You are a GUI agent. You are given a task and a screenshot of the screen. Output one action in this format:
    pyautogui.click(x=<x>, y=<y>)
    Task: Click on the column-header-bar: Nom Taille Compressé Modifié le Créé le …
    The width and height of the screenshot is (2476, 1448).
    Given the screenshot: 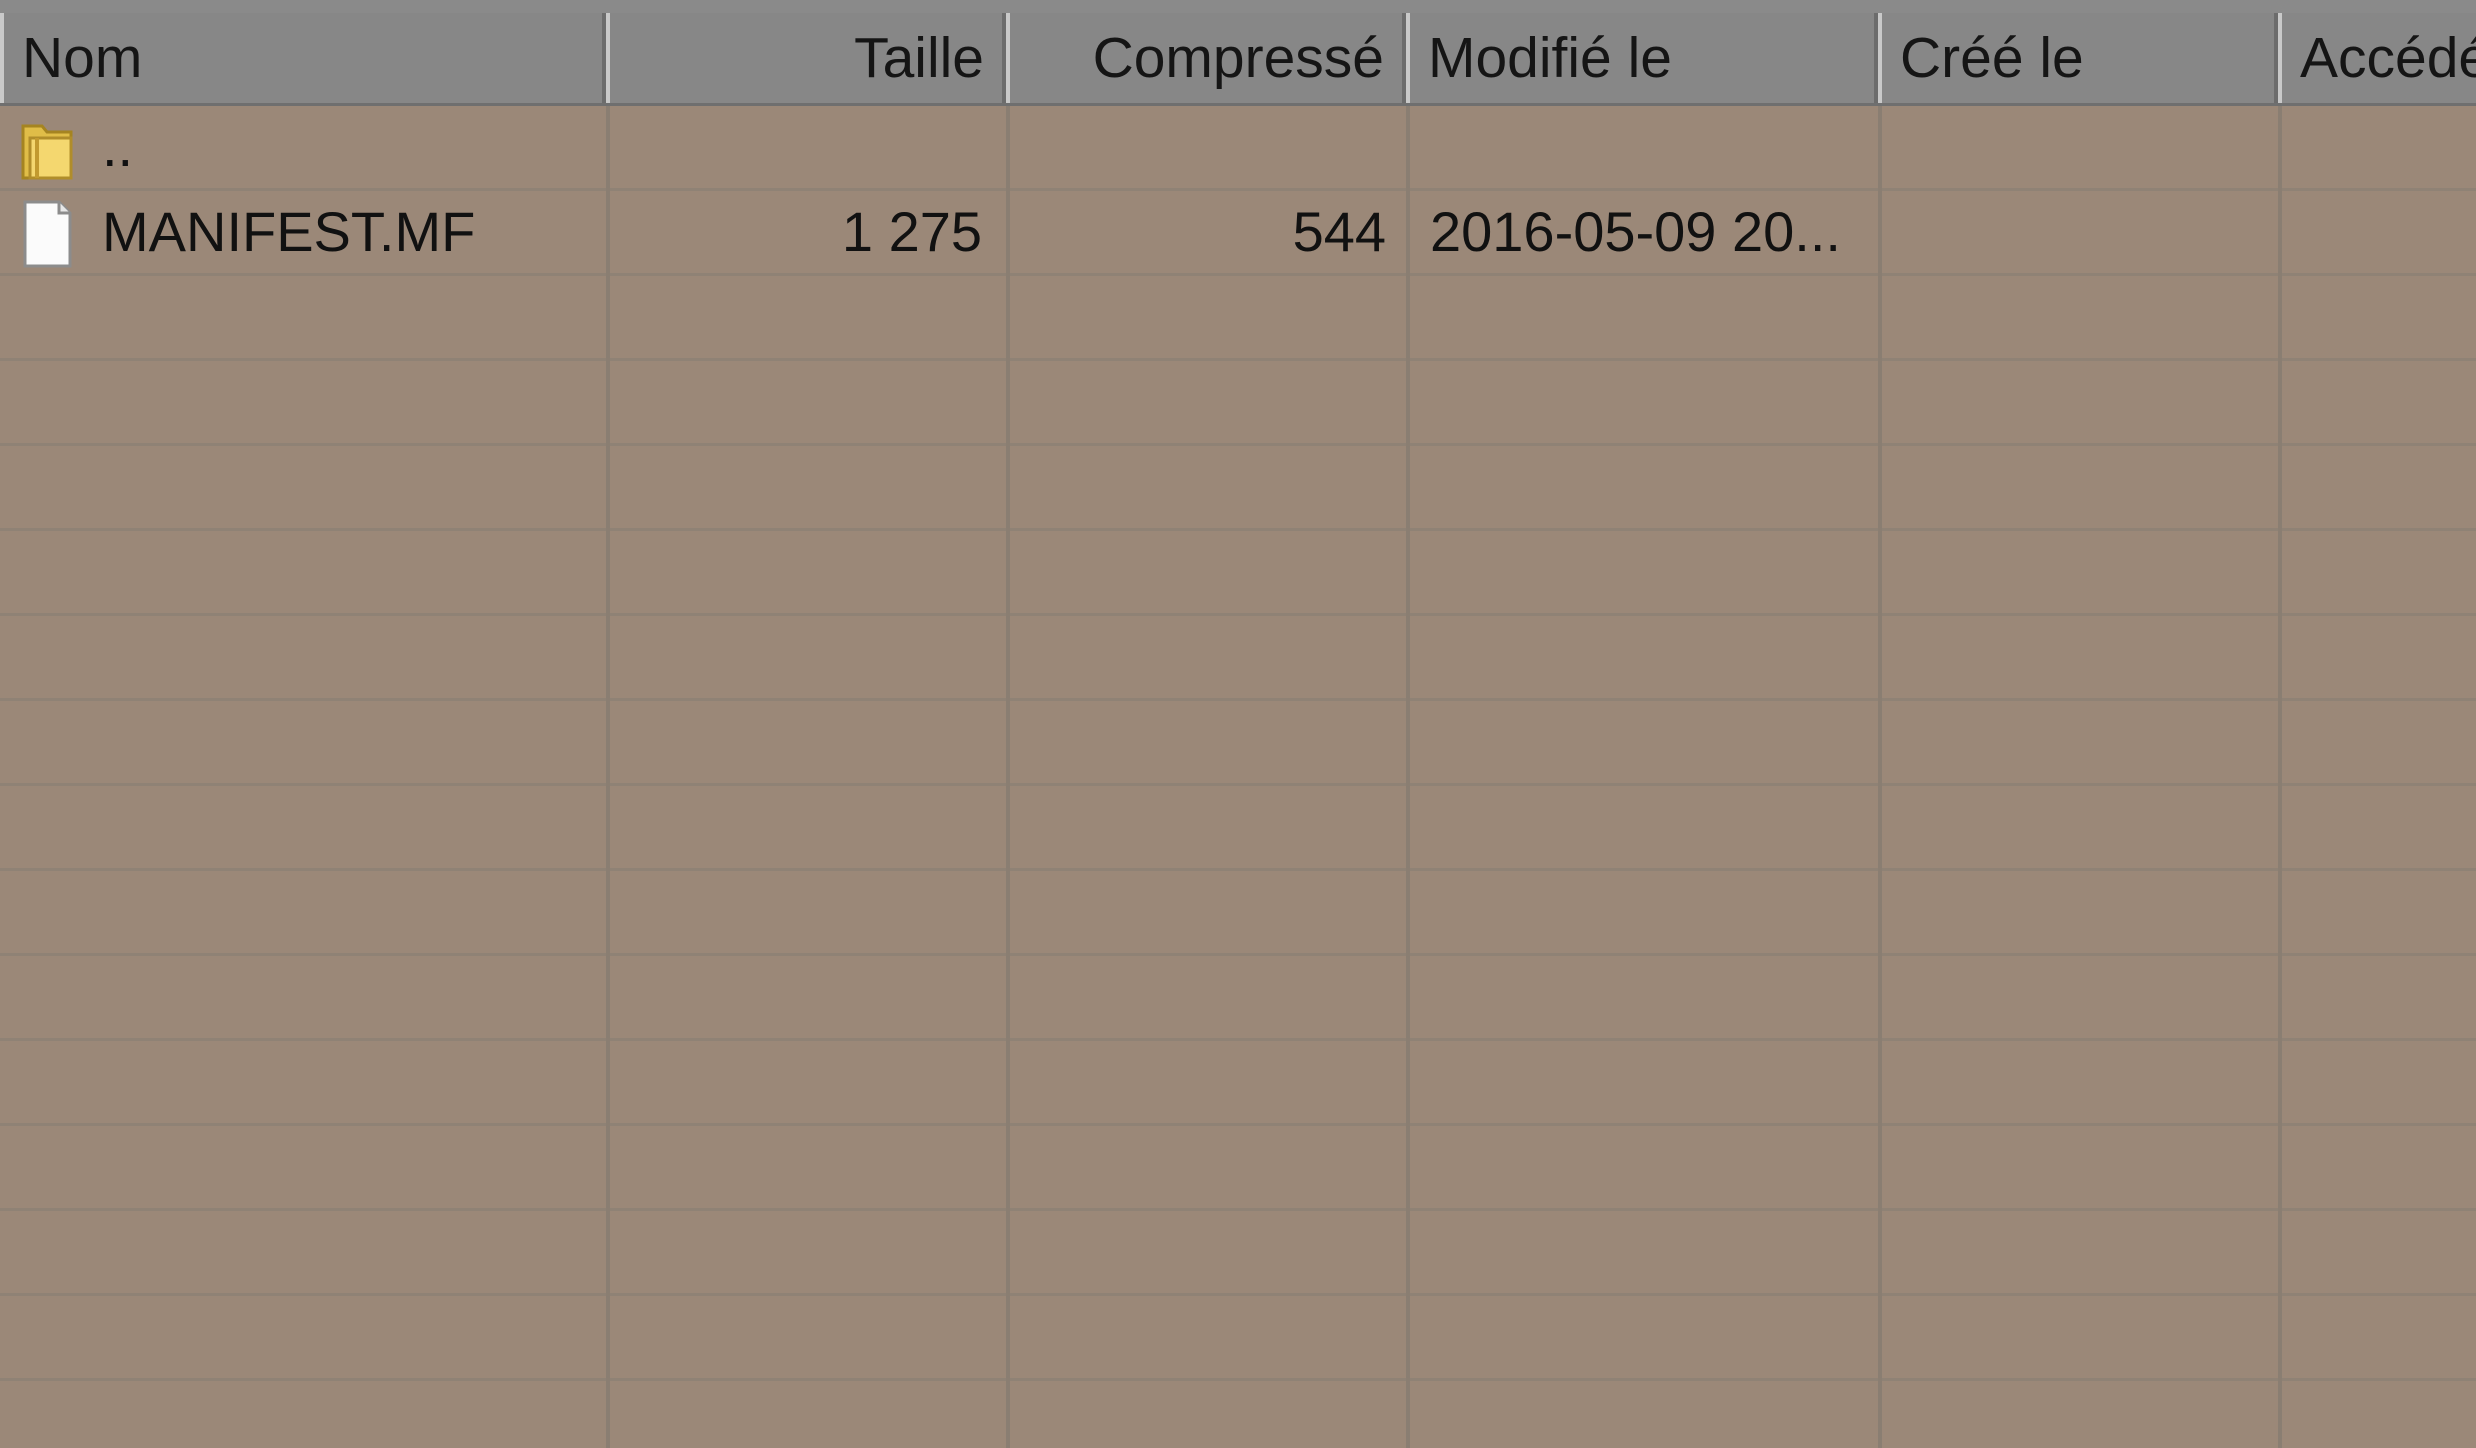 What is the action you would take?
    pyautogui.click(x=1238, y=59)
    